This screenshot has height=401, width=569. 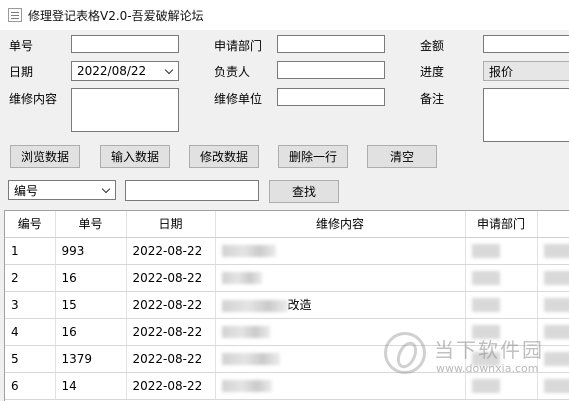 What do you see at coordinates (30, 224) in the screenshot?
I see `column-header-id: 编号` at bounding box center [30, 224].